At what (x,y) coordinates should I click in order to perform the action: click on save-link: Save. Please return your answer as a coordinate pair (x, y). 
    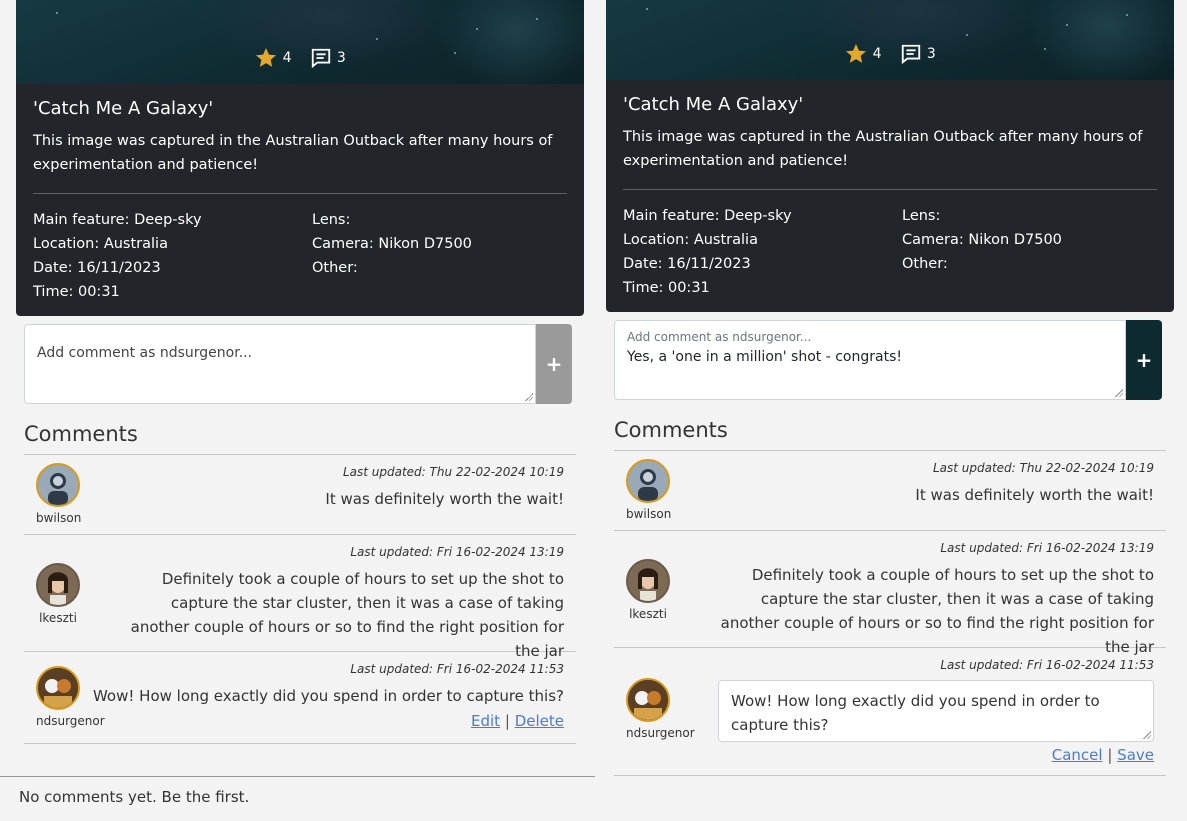
    Looking at the image, I should click on (1135, 755).